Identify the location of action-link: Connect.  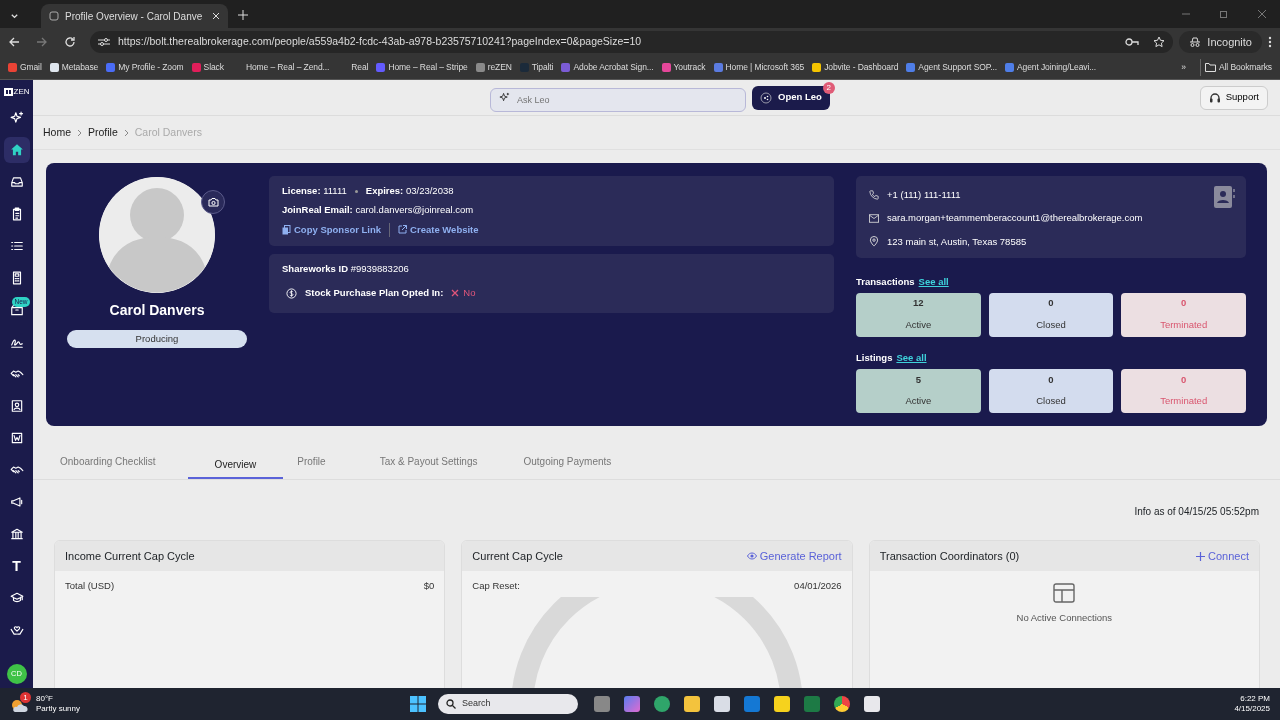
(1222, 556).